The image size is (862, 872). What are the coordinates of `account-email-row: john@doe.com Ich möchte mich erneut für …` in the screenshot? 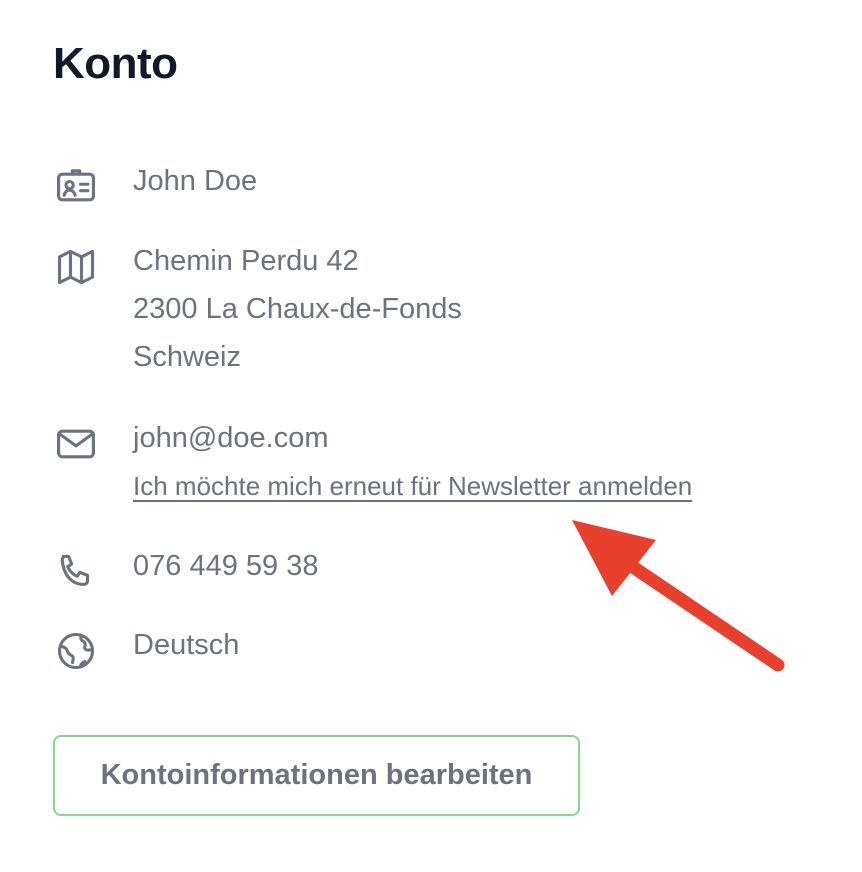 It's located at (372, 466).